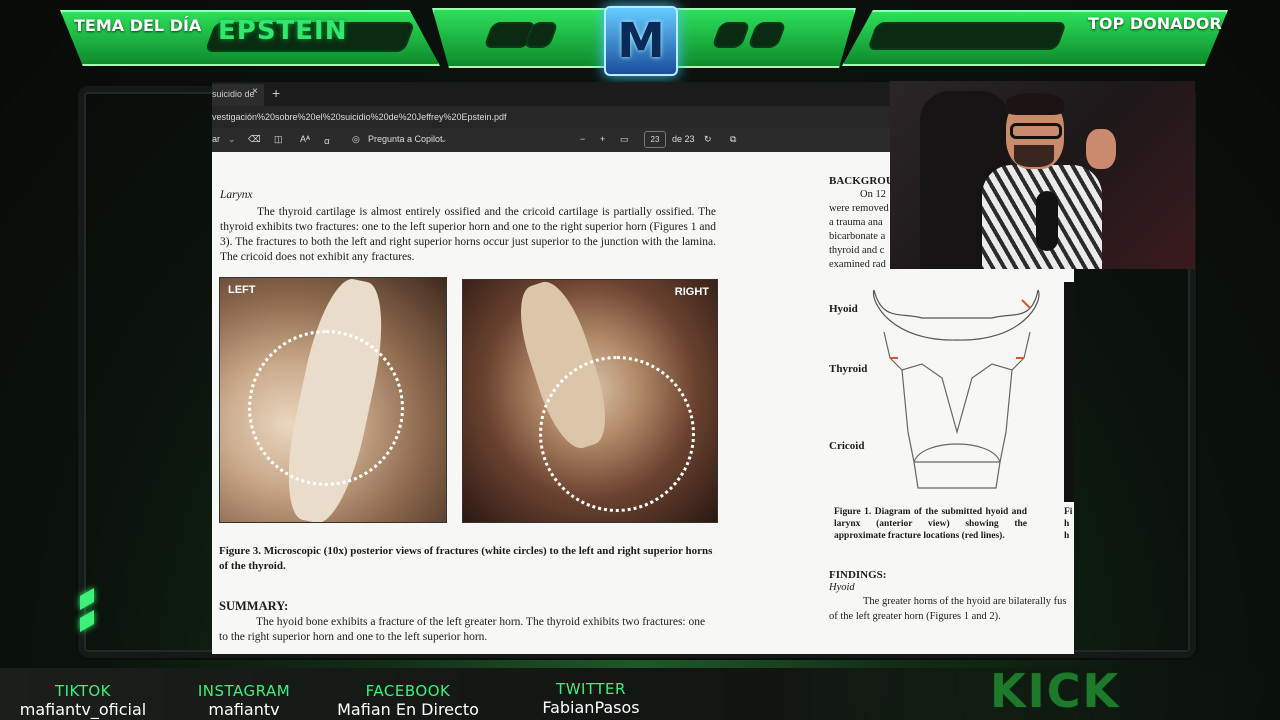 Image resolution: width=1280 pixels, height=720 pixels. I want to click on translate-icon: ꭤ, so click(327, 140).